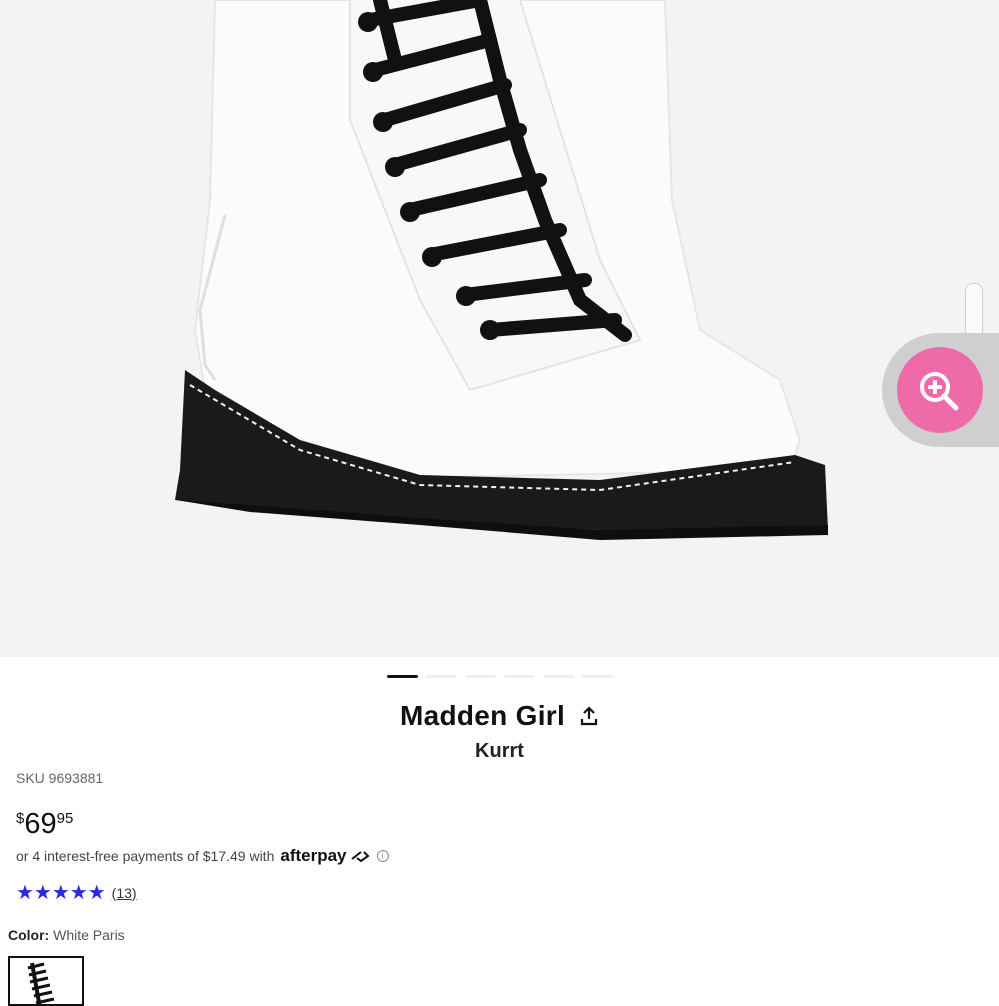  What do you see at coordinates (40, 824) in the screenshot?
I see `price-dollars: 69` at bounding box center [40, 824].